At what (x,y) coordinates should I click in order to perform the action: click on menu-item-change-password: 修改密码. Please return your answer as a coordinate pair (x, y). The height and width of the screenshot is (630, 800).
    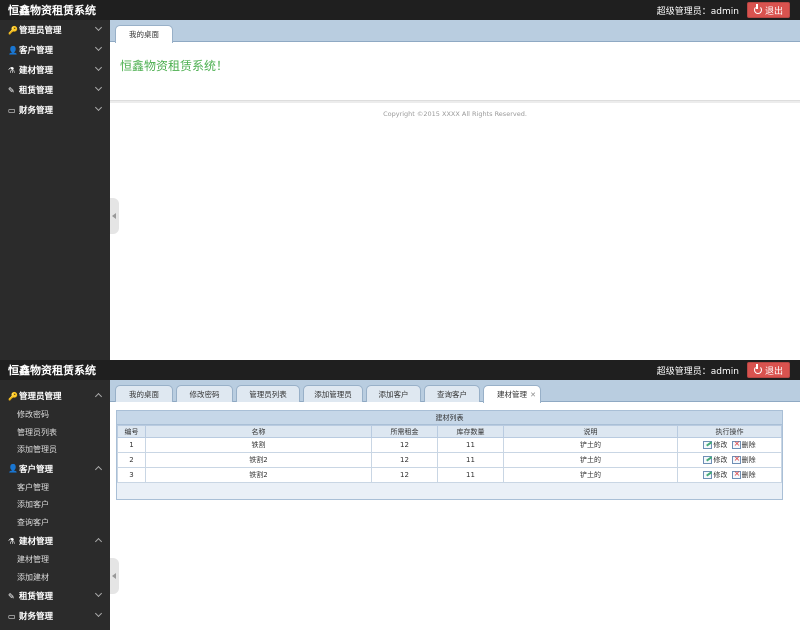
    Looking at the image, I should click on (55, 415).